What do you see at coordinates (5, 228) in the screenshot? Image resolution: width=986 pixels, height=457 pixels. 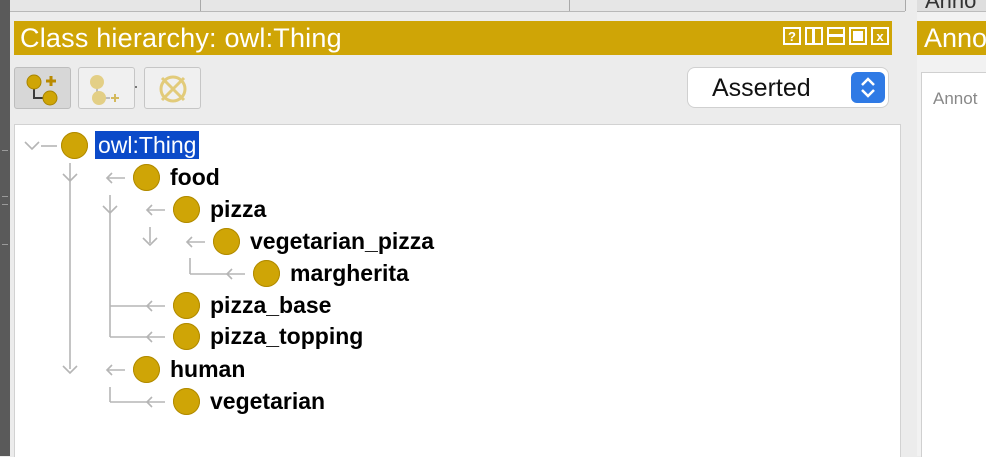 I see `left-window-edge` at bounding box center [5, 228].